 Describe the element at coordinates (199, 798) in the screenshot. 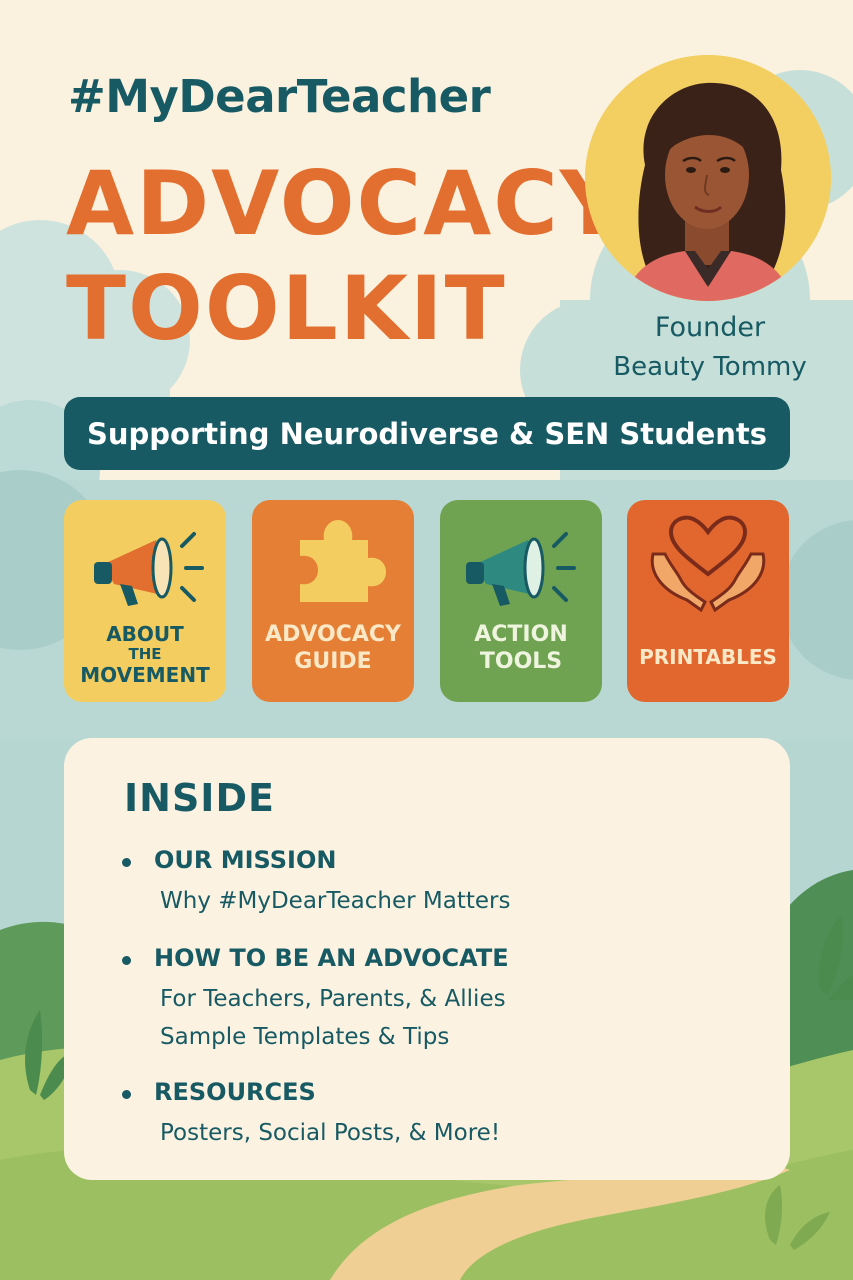

I see `inside-title: INSIDE` at that location.